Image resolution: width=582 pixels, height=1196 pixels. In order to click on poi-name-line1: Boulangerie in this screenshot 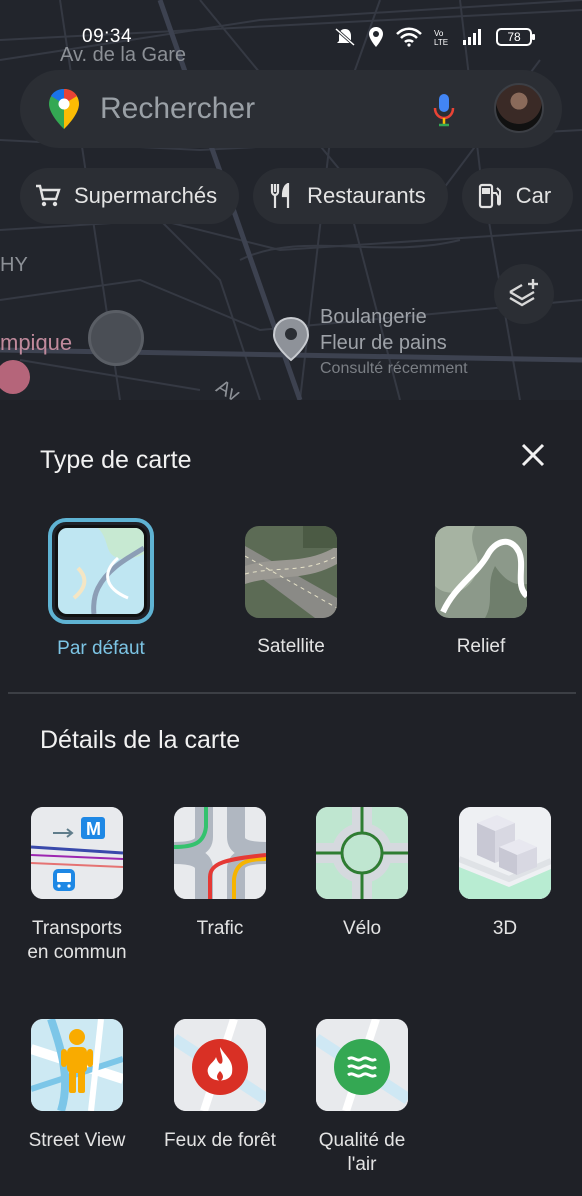, I will do `click(373, 317)`.